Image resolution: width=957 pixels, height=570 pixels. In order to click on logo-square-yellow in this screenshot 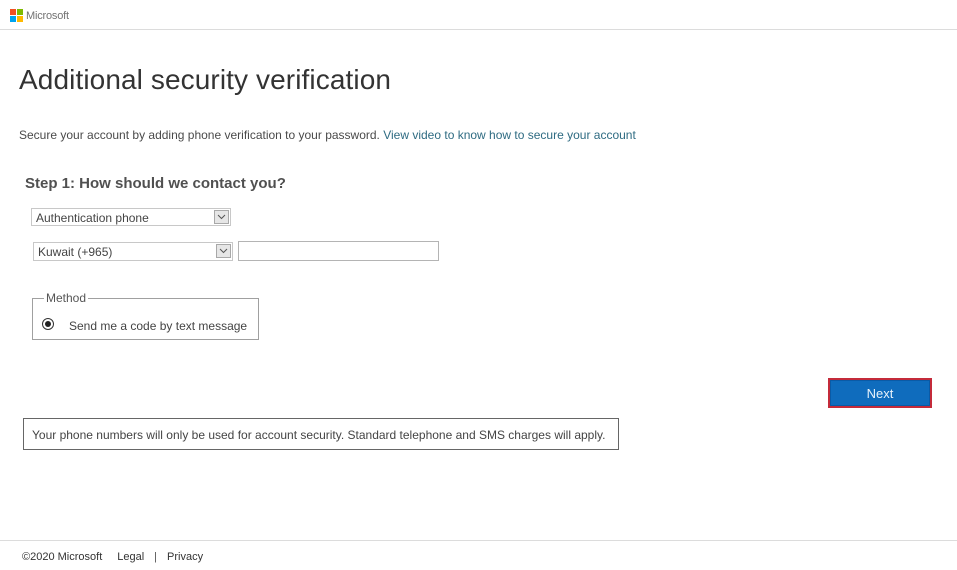, I will do `click(20, 19)`.